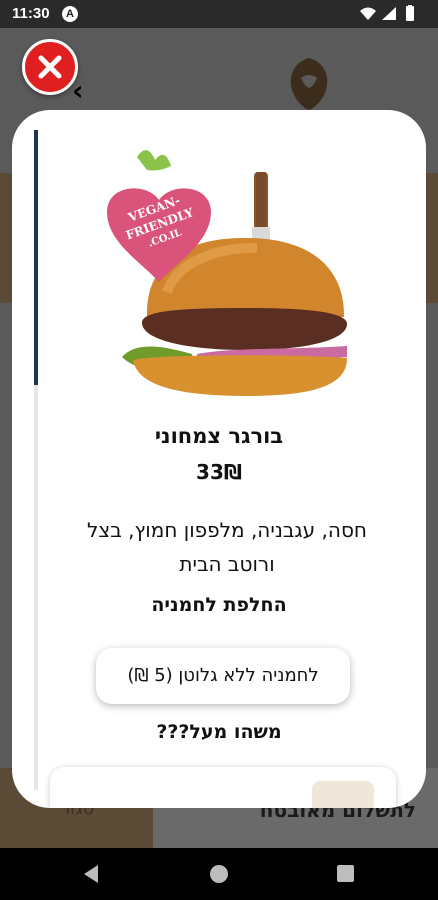 Image resolution: width=438 pixels, height=900 pixels. What do you see at coordinates (389, 13) in the screenshot?
I see `signal-icon` at bounding box center [389, 13].